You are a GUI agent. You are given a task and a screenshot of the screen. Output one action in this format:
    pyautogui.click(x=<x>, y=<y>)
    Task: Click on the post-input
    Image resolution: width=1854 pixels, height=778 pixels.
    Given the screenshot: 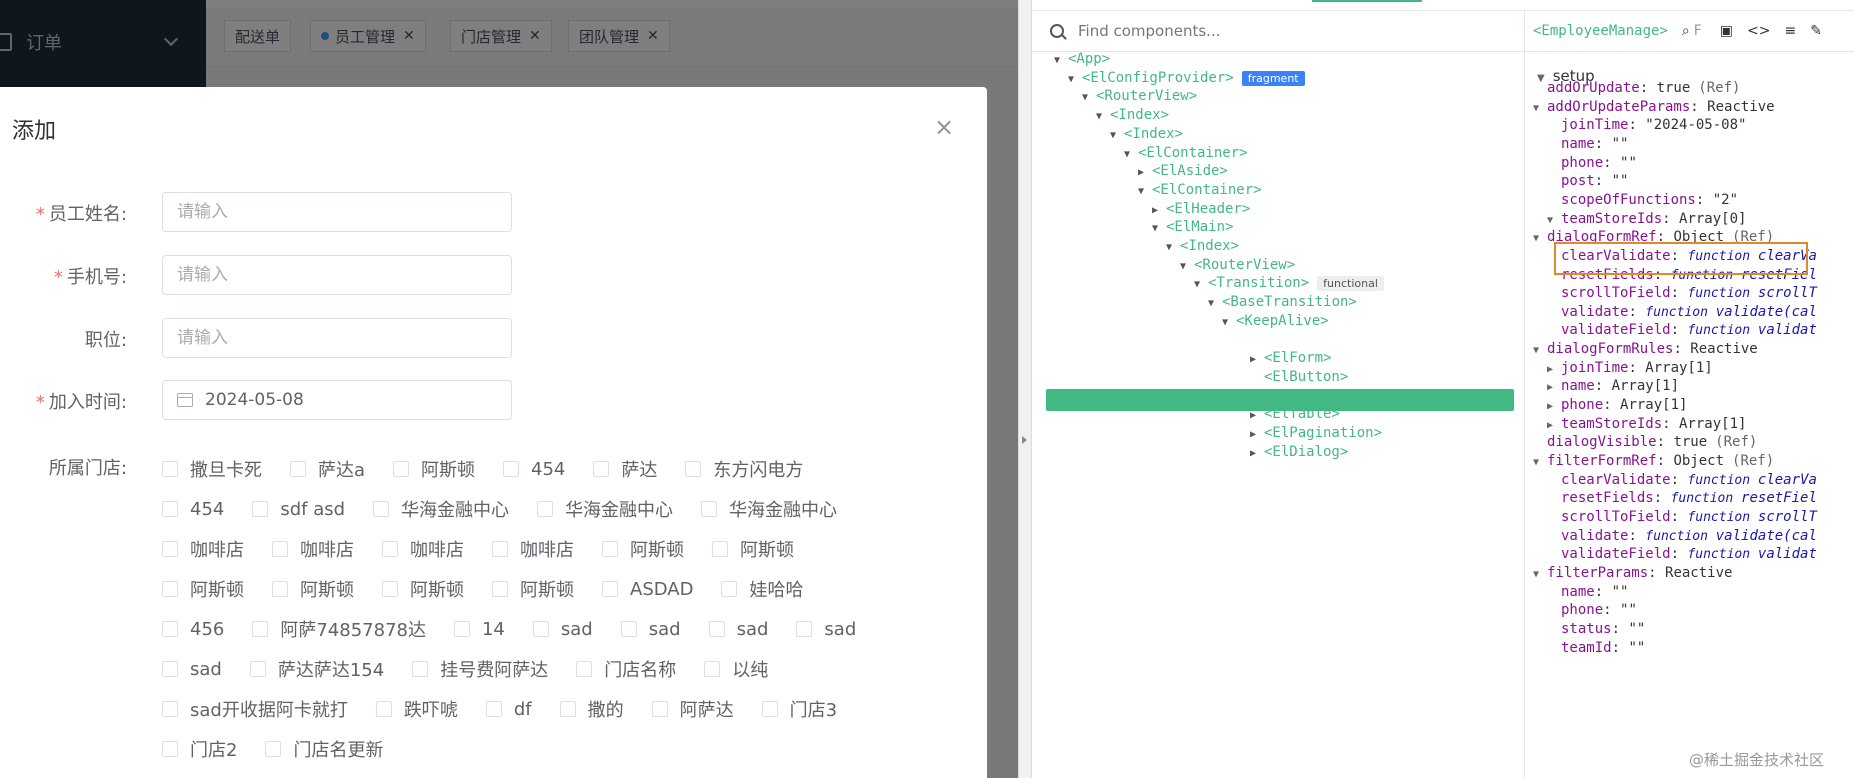 What is the action you would take?
    pyautogui.click(x=337, y=338)
    